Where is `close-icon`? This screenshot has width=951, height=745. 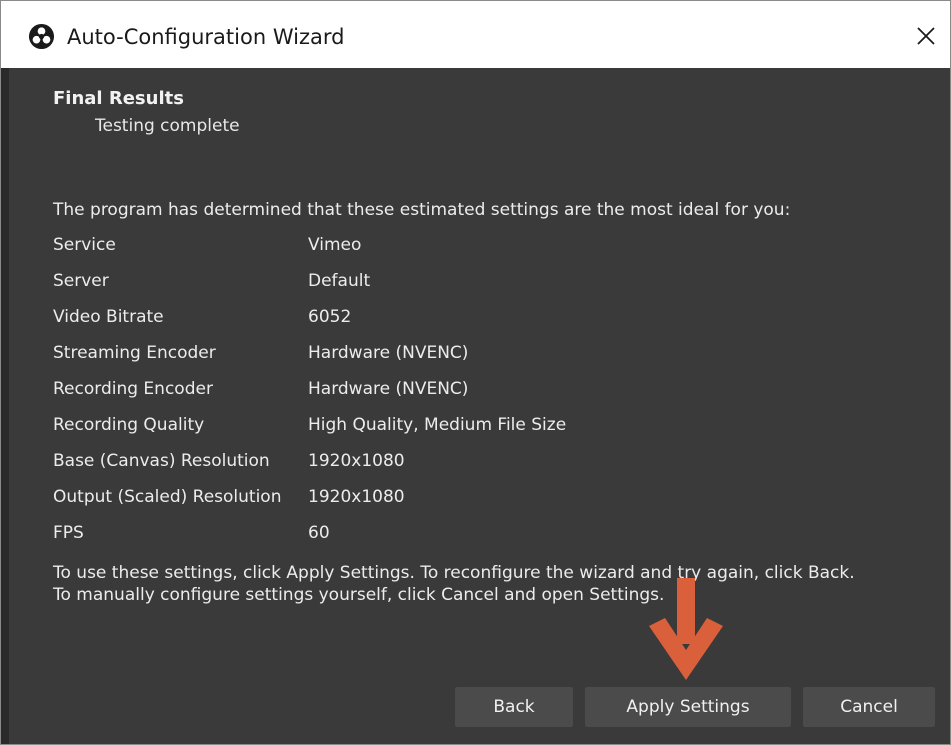
close-icon is located at coordinates (926, 36).